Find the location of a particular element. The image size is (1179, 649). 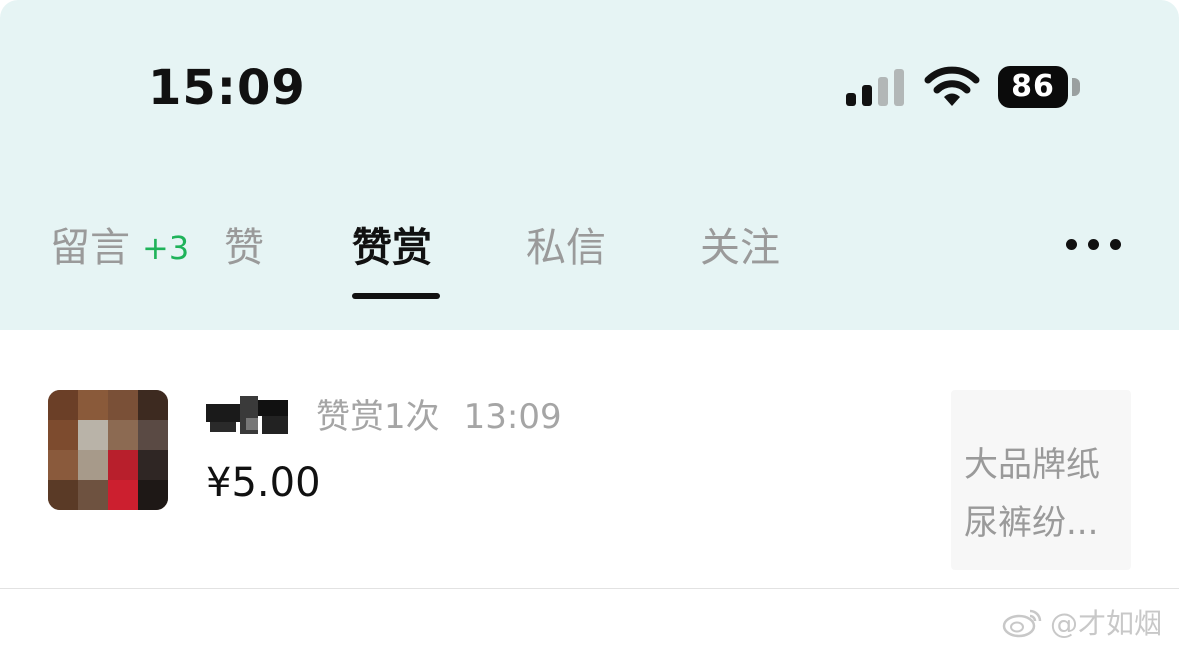

username-redacted is located at coordinates (249, 416).